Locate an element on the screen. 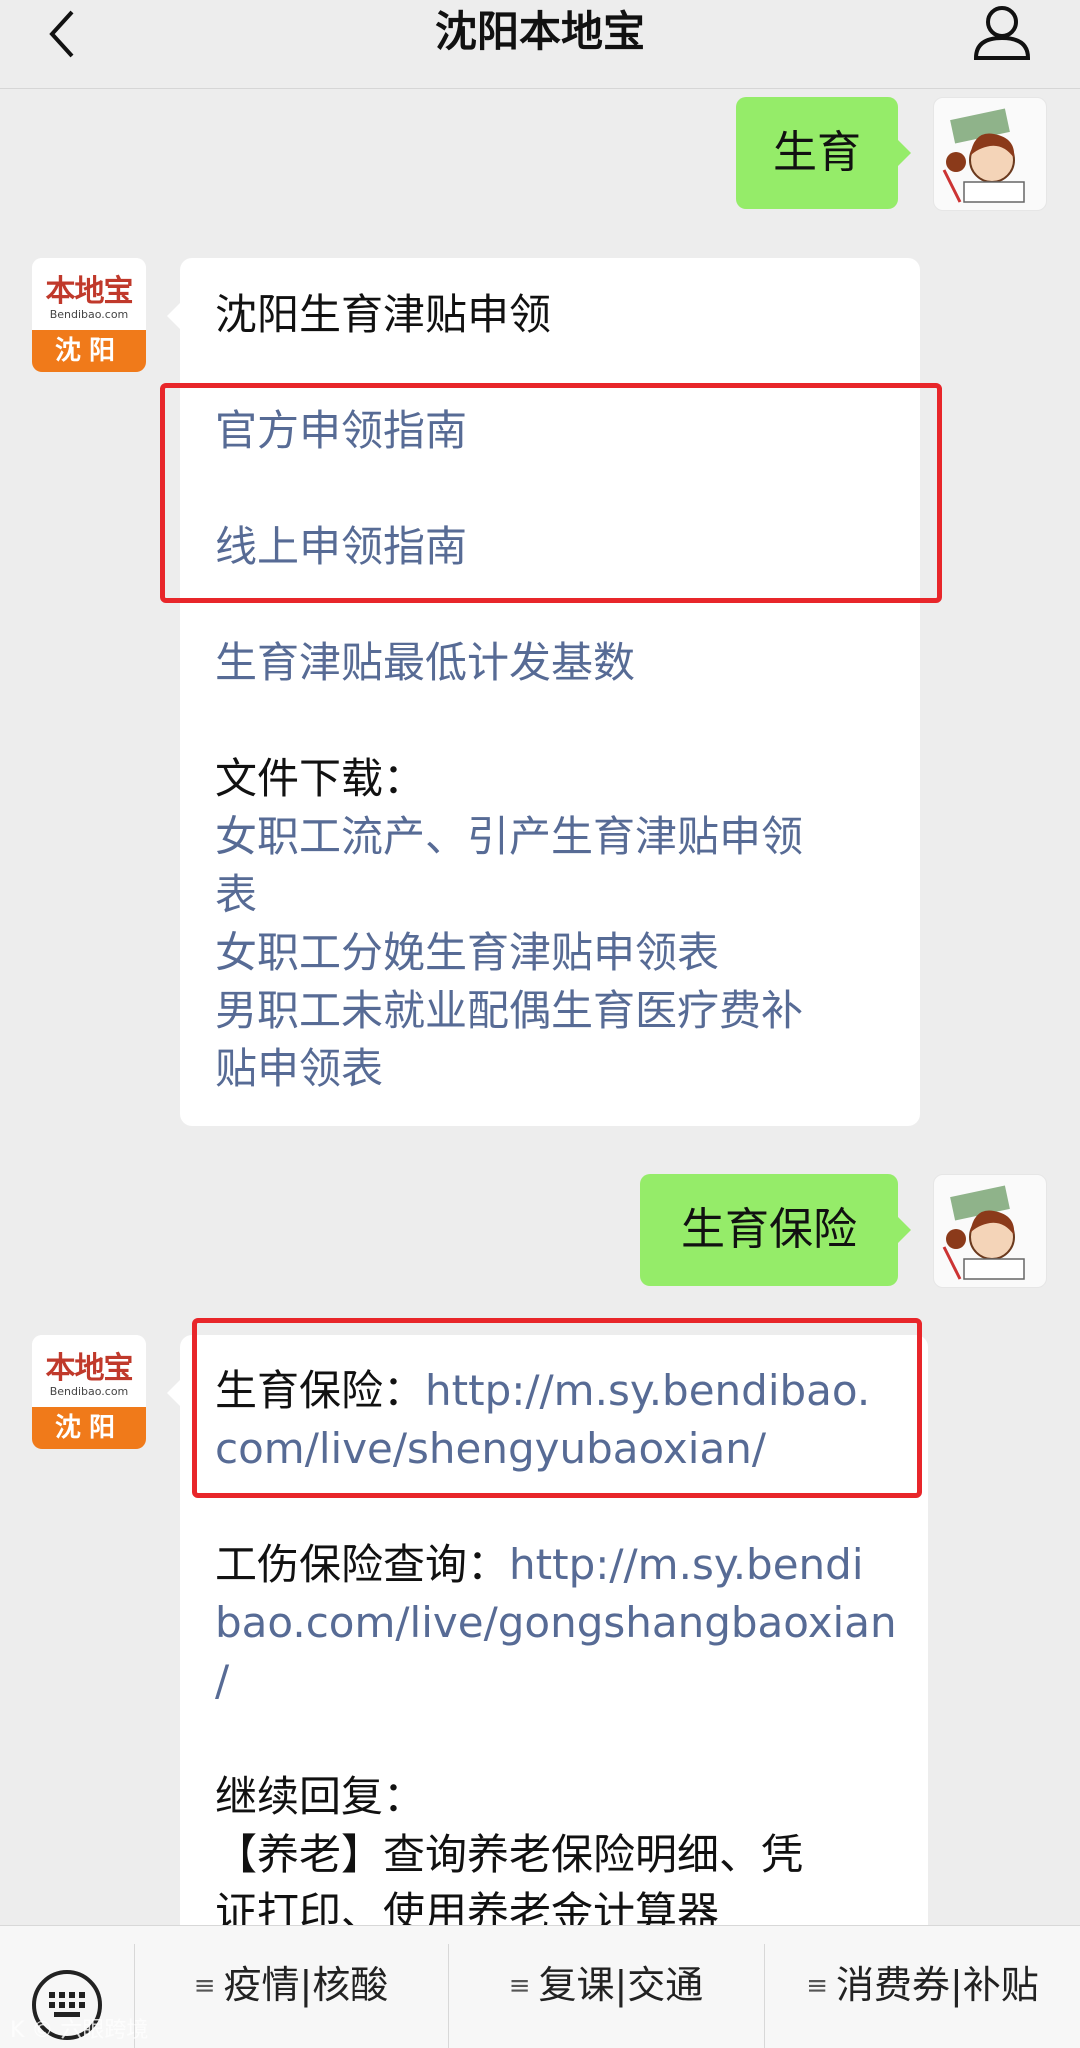 The image size is (1080, 2048). menu-item-epidemic: ≡ 疫情|核酸 is located at coordinates (291, 1987).